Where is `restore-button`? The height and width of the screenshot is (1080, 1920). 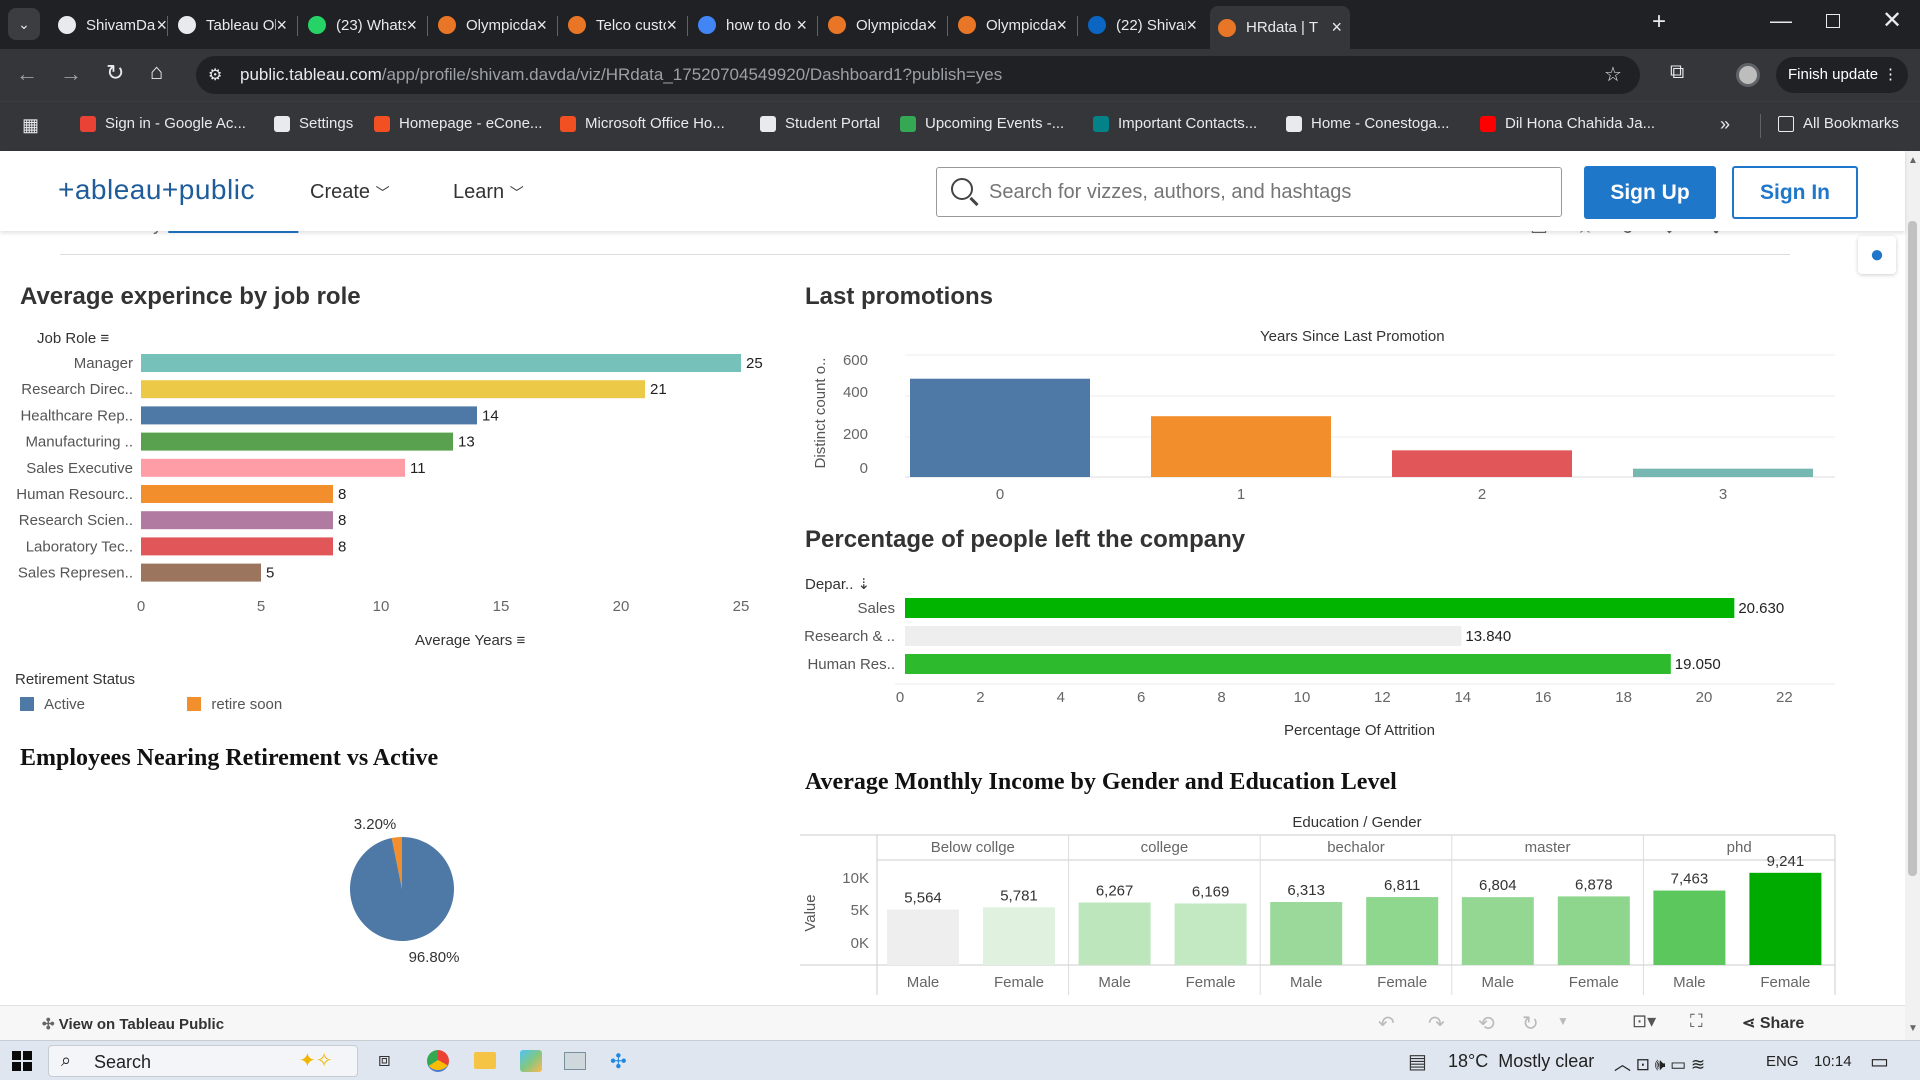 restore-button is located at coordinates (1833, 21).